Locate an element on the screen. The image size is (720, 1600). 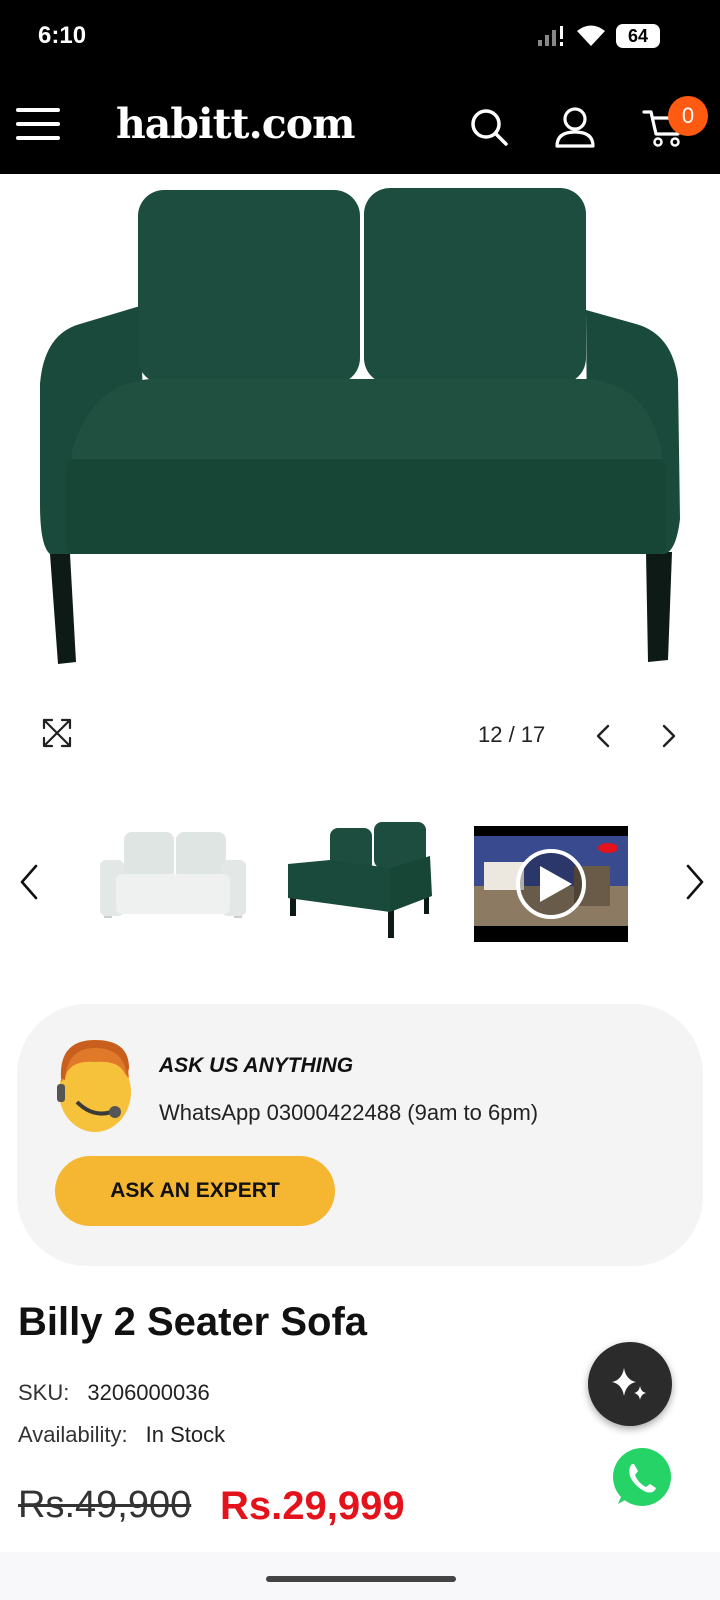
image-counter: 12 / 17 is located at coordinates (512, 734).